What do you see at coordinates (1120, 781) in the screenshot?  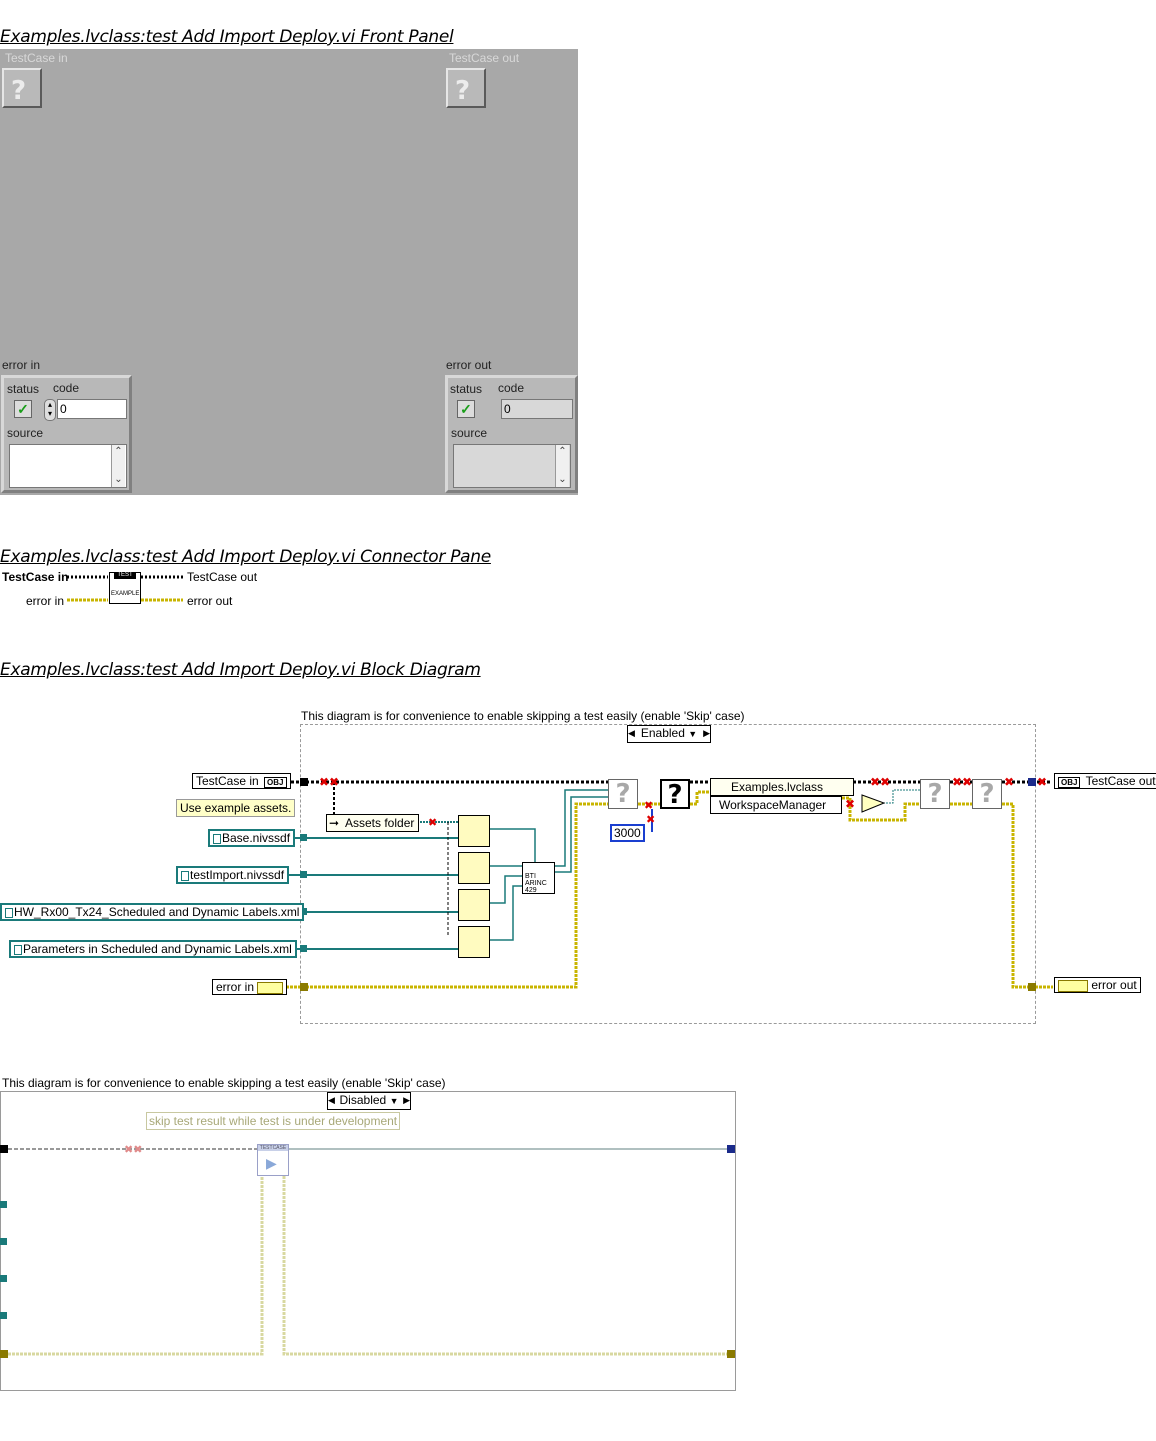 I see `testcase-out-terminal-label: TestCase out` at bounding box center [1120, 781].